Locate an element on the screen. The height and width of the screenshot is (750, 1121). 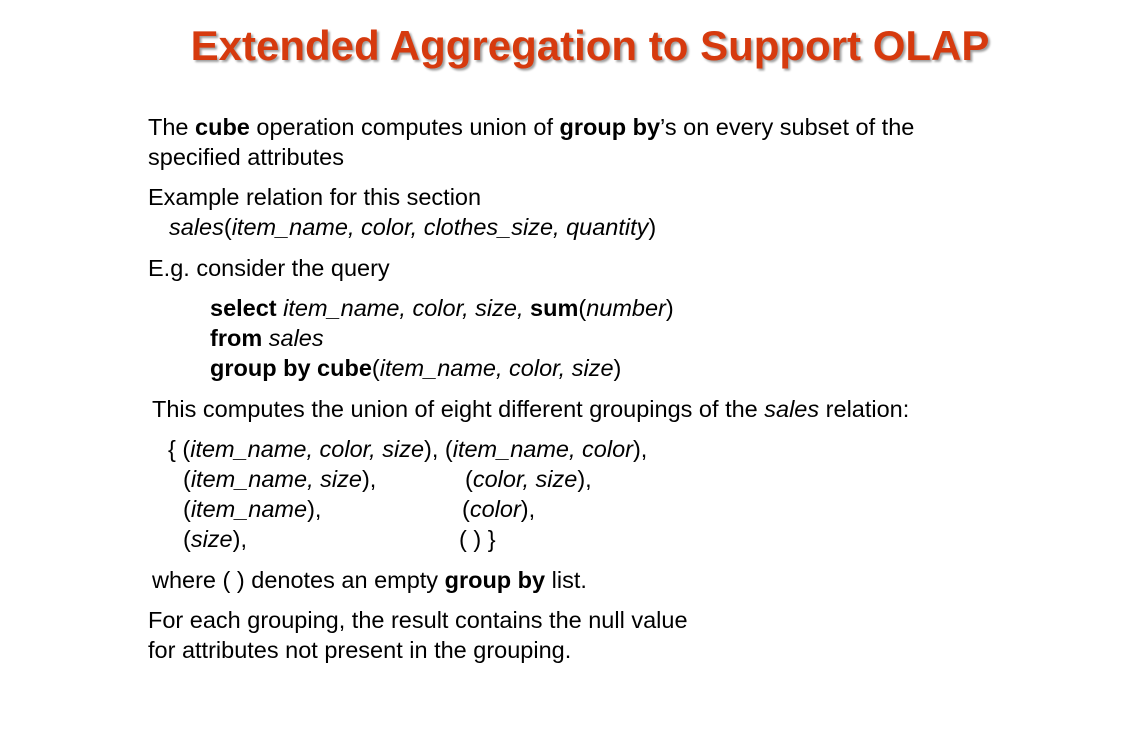
text: where ( ) denotes an empty is located at coordinates (298, 580).